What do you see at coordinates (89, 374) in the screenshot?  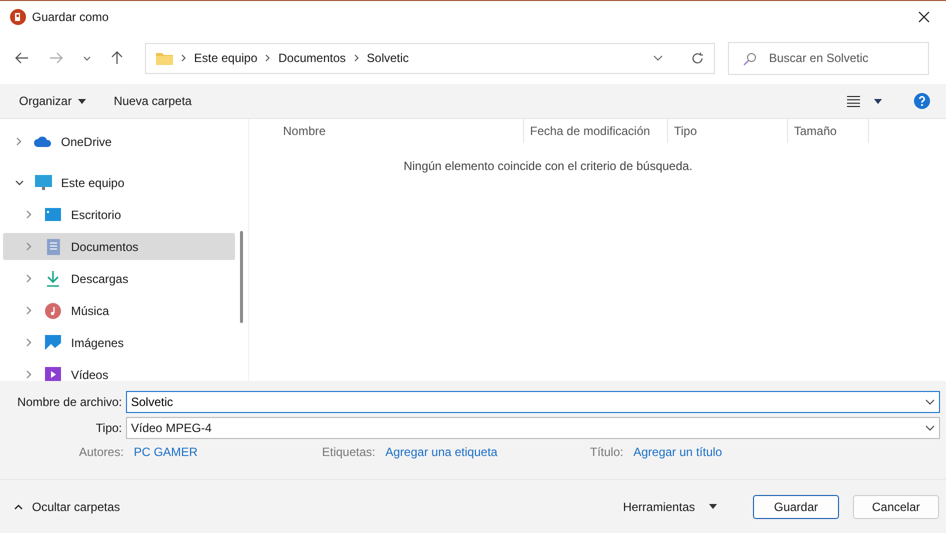 I see `tree-item-label: Vídeos` at bounding box center [89, 374].